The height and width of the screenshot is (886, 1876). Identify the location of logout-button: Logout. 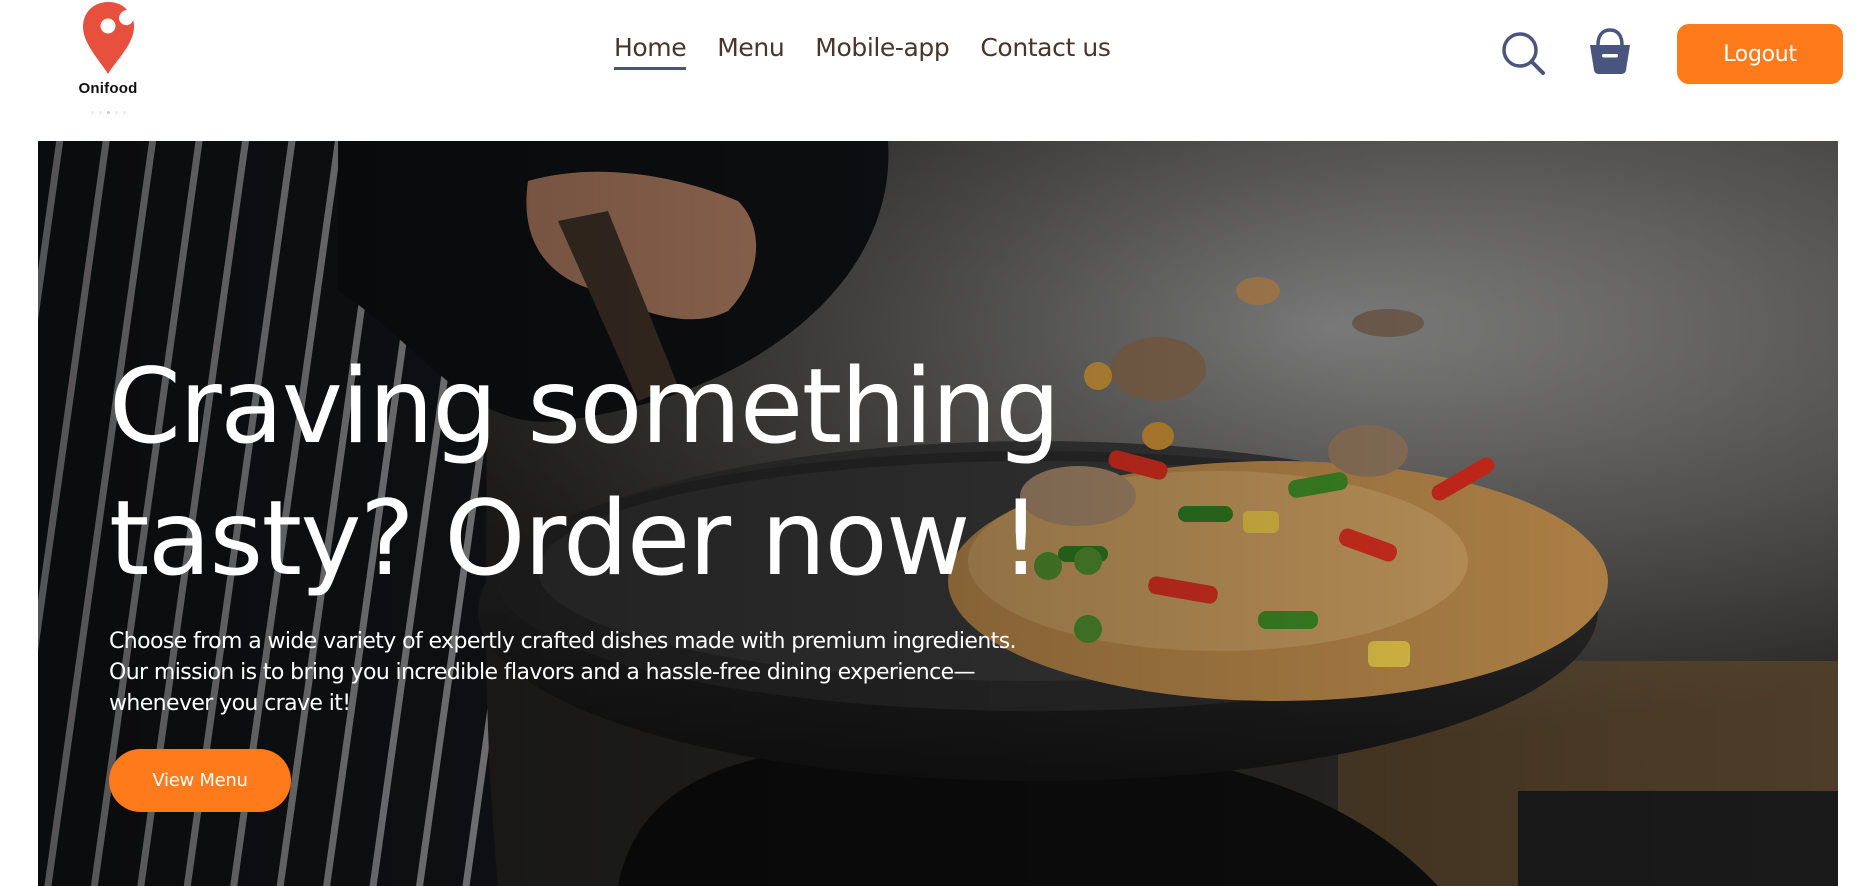
(1760, 54).